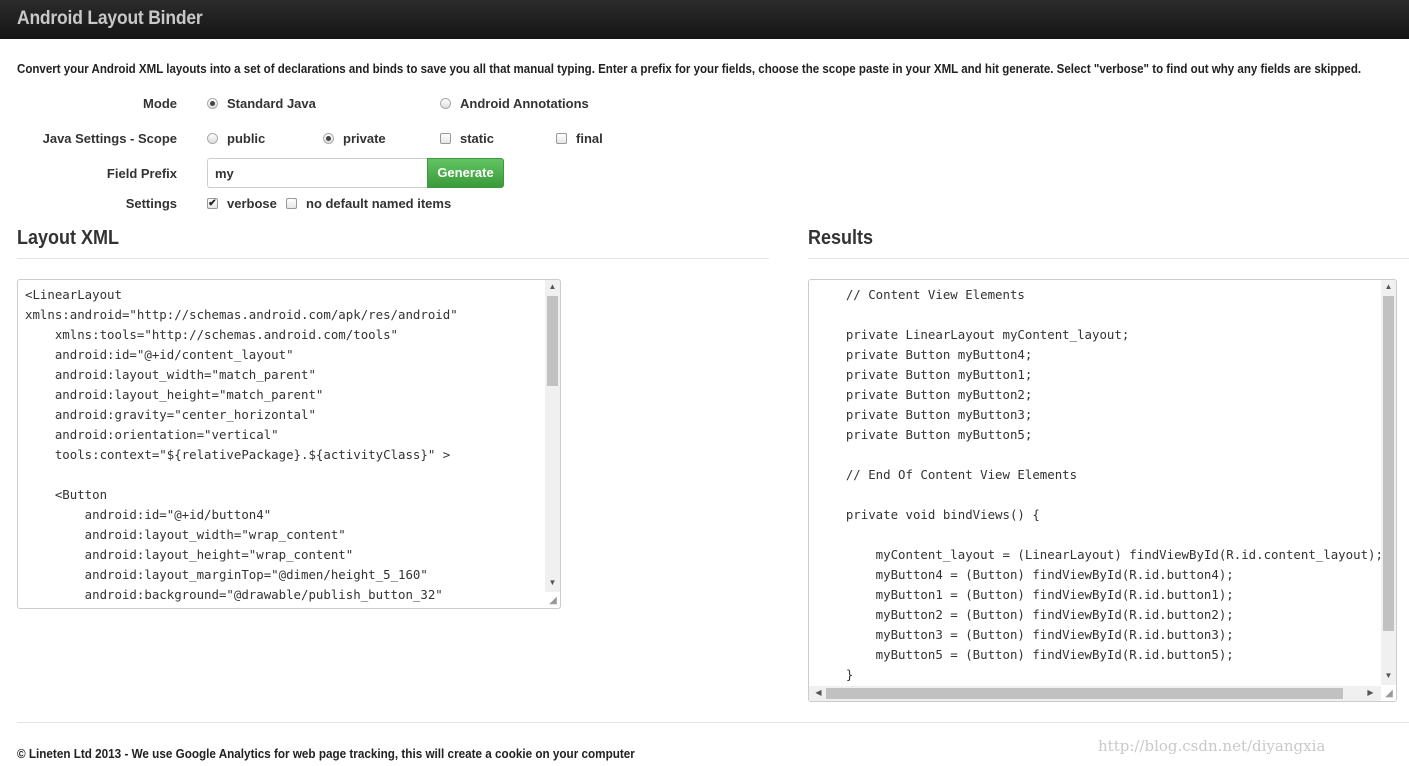  I want to click on checkbox-checked-icon: ✔, so click(212, 203).